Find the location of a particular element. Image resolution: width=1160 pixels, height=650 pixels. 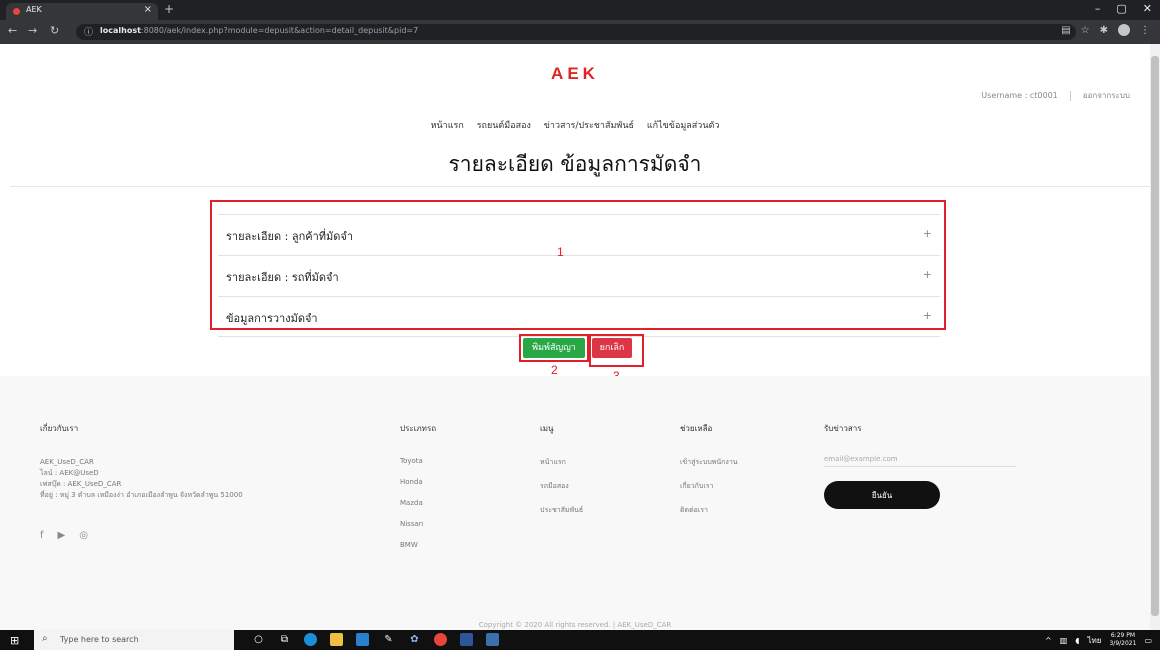

page-scrollbar-thumb is located at coordinates (1155, 336).